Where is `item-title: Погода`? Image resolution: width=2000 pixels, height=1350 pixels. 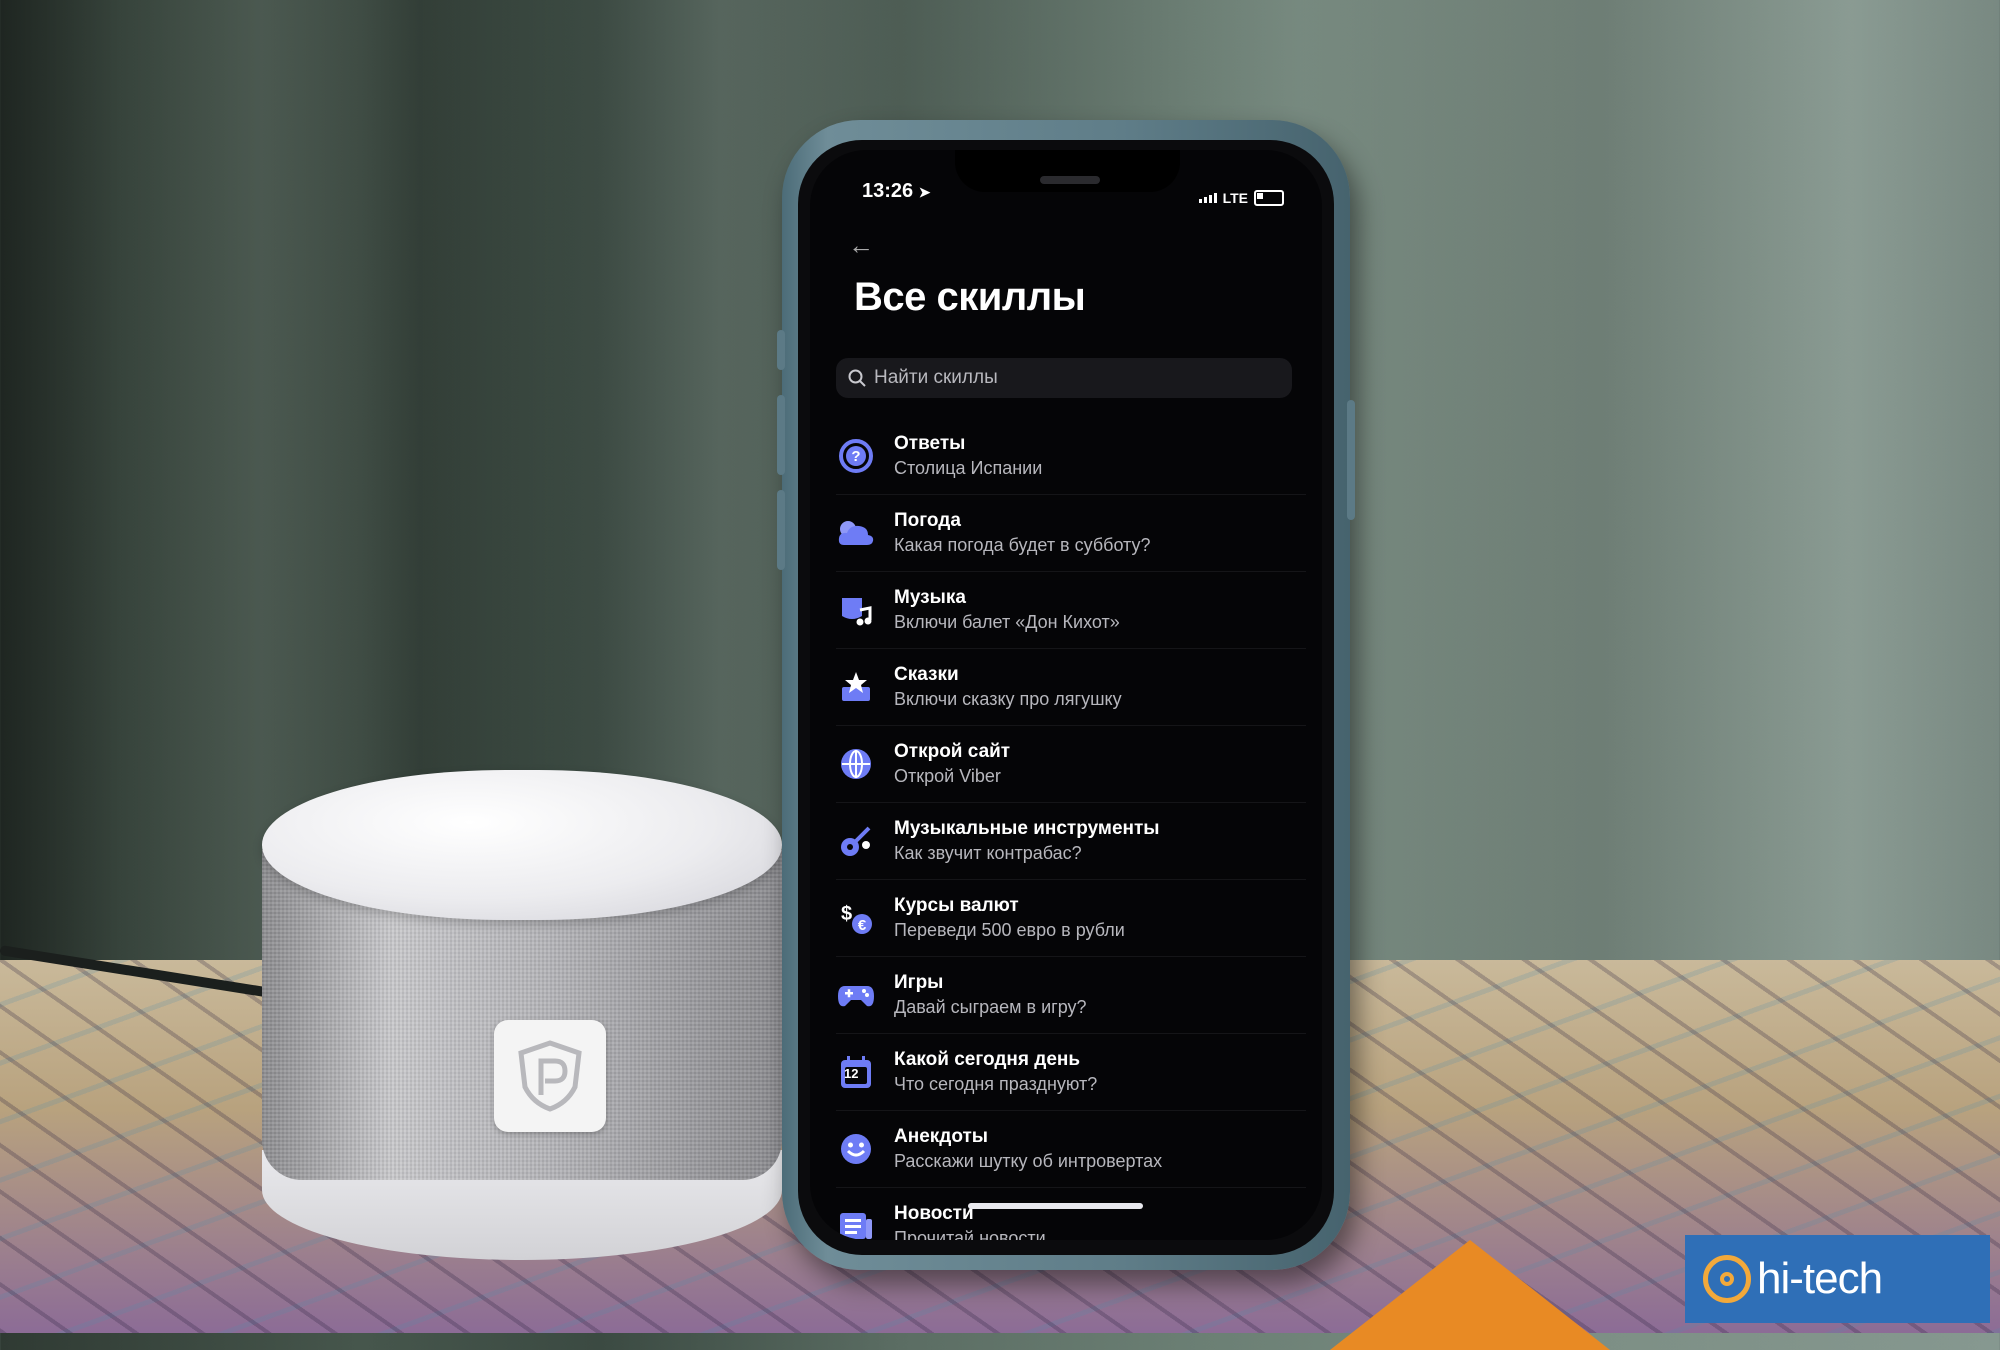 item-title: Погода is located at coordinates (927, 520).